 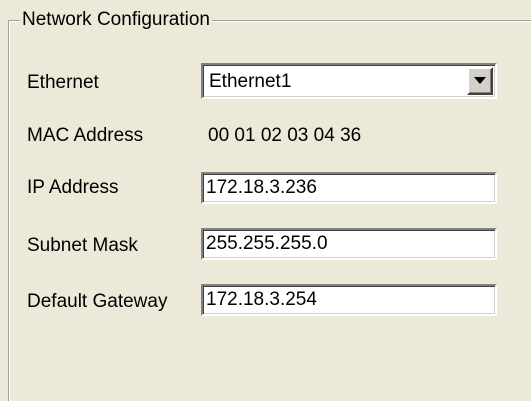 I want to click on ethernet-dropdown-button, so click(x=480, y=81).